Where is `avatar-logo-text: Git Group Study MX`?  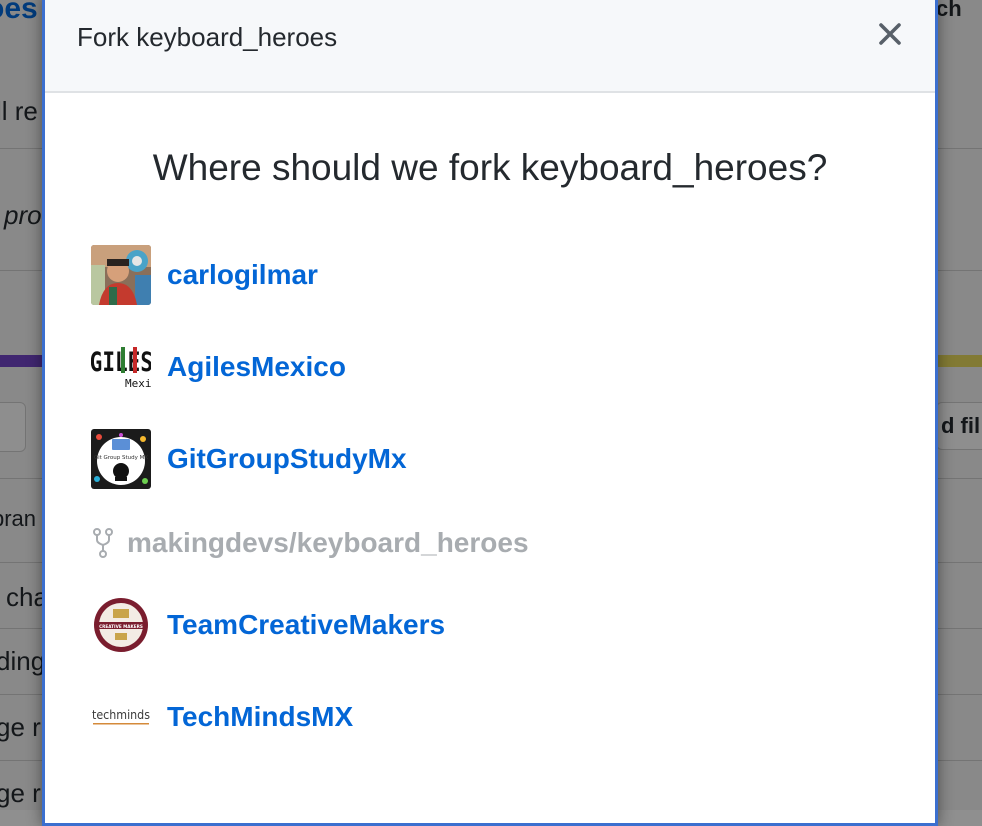 avatar-logo-text: Git Group Study MX is located at coordinates (121, 458).